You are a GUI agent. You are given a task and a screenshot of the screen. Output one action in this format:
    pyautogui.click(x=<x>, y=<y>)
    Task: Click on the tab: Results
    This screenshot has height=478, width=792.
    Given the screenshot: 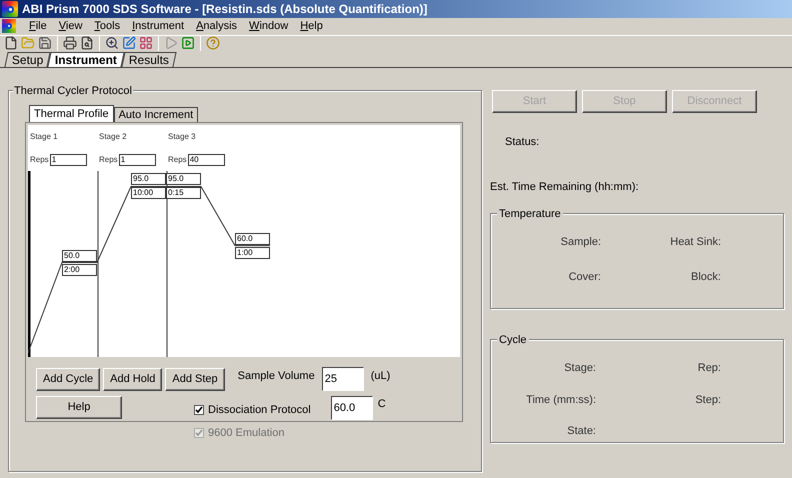 What is the action you would take?
    pyautogui.click(x=149, y=59)
    